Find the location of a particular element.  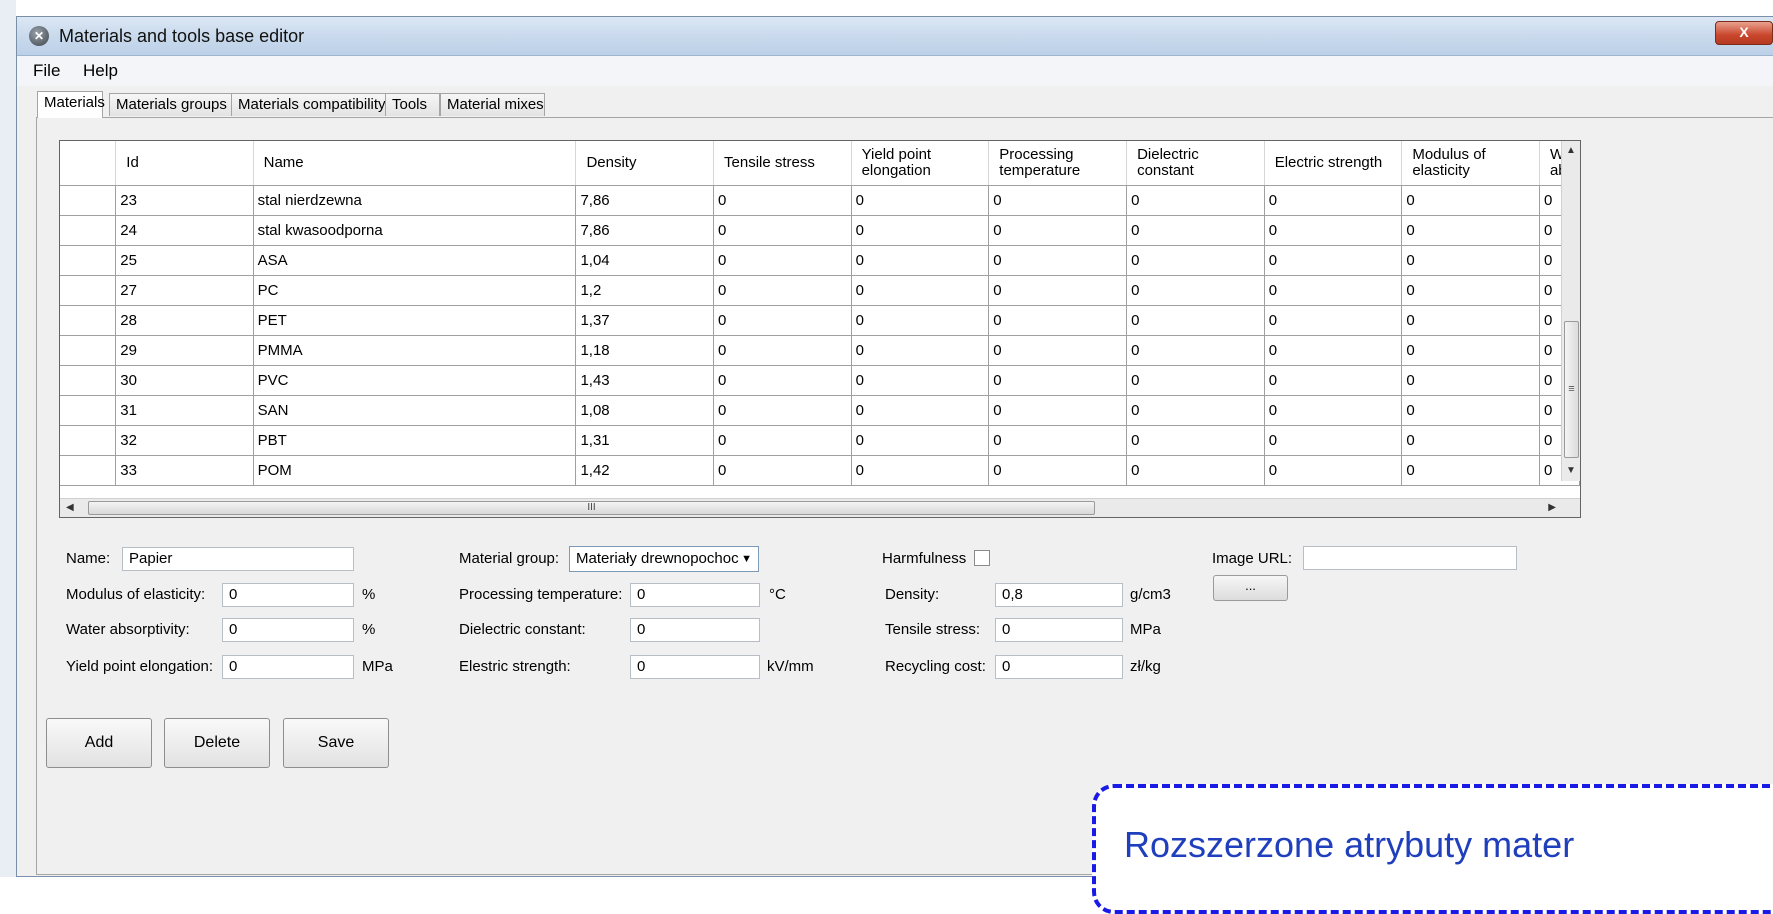

column-header: Modulus of elasticity is located at coordinates (1470, 163).